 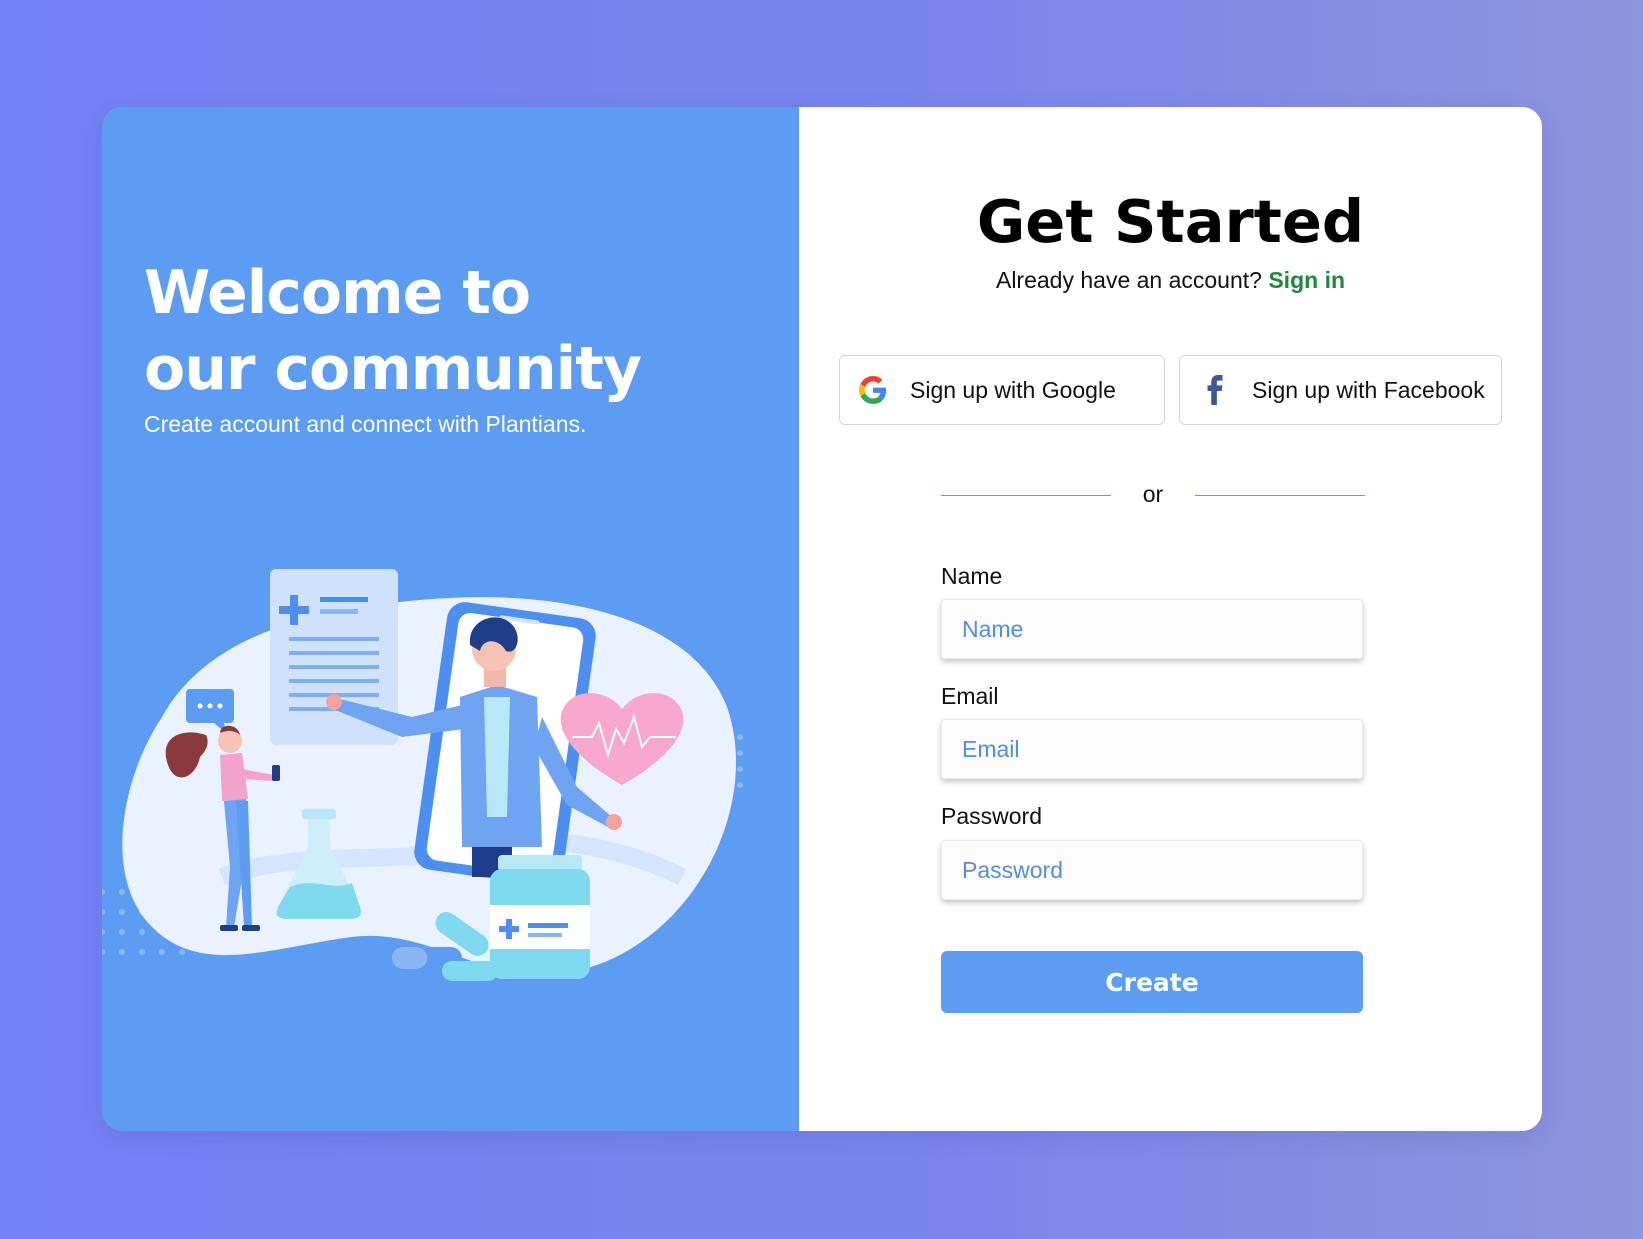 I want to click on facebook-signup-button: Sign up with Facebook, so click(x=1340, y=390).